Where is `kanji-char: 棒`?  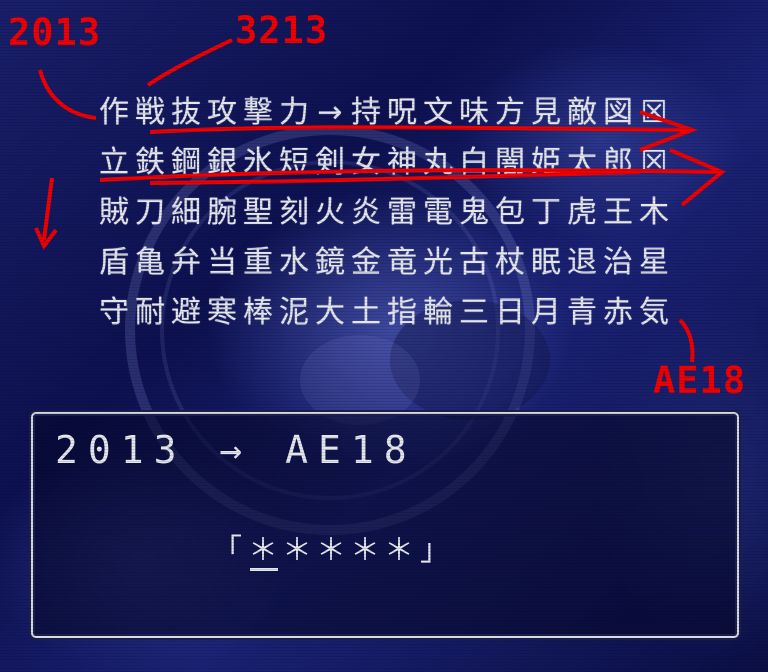 kanji-char: 棒 is located at coordinates (258, 313).